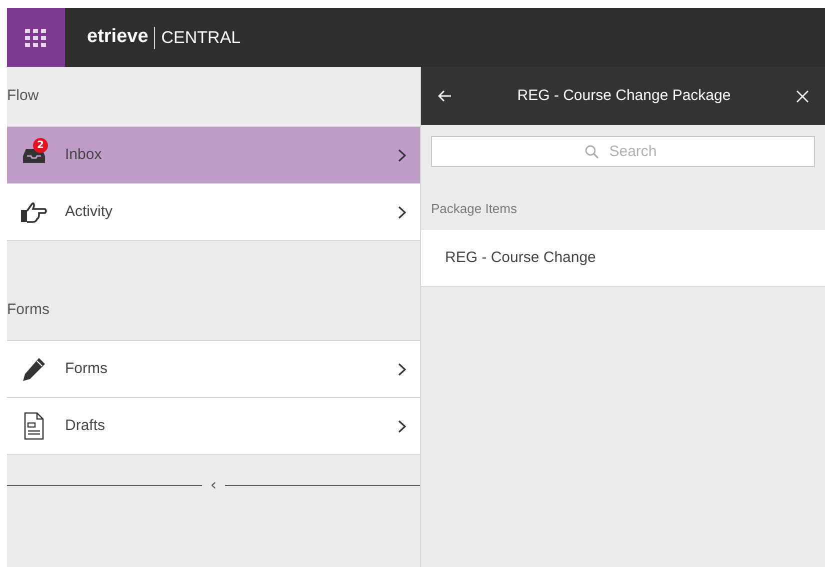 This screenshot has height=567, width=825. Describe the element at coordinates (623, 258) in the screenshot. I see `package-item: REG - Course Change` at that location.